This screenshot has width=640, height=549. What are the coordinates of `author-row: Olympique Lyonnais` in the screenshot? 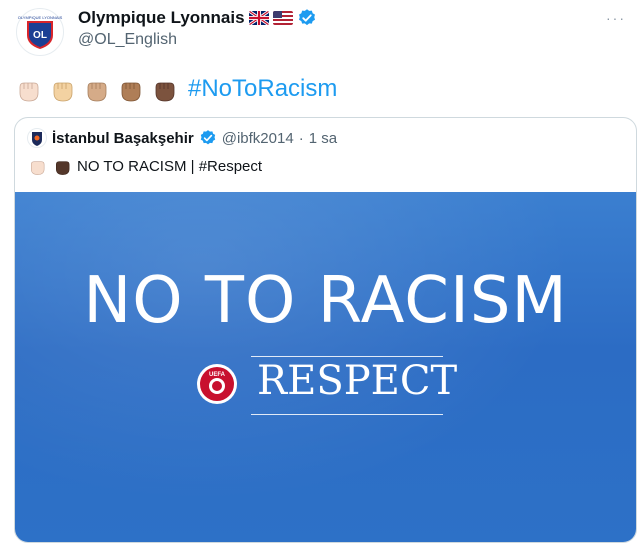 It's located at (197, 18).